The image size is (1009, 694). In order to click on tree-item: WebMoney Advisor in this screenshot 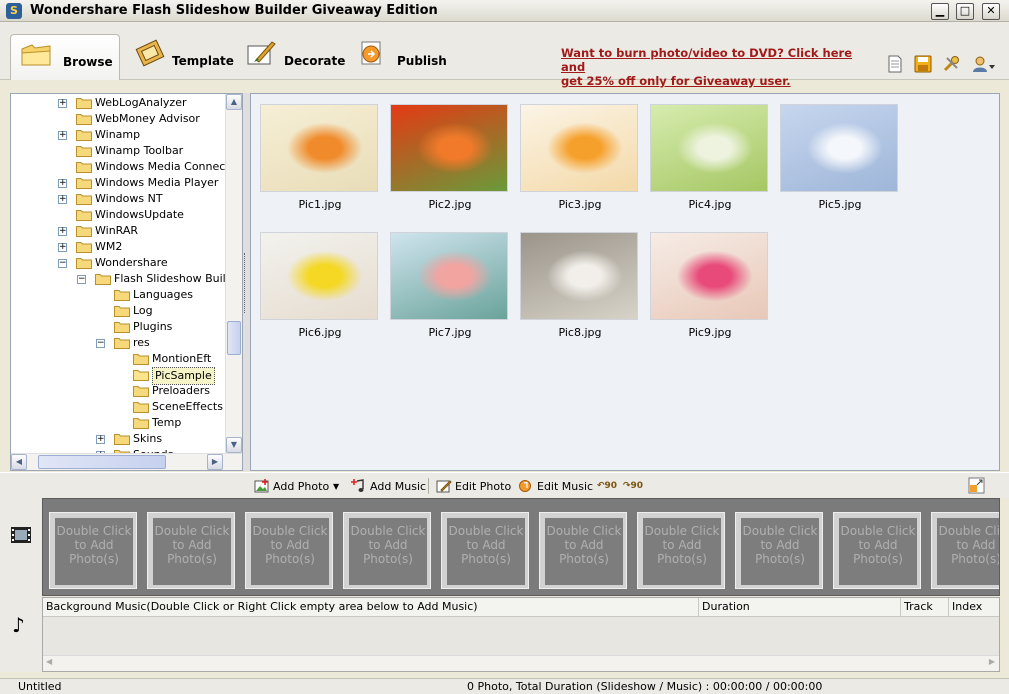, I will do `click(118, 119)`.